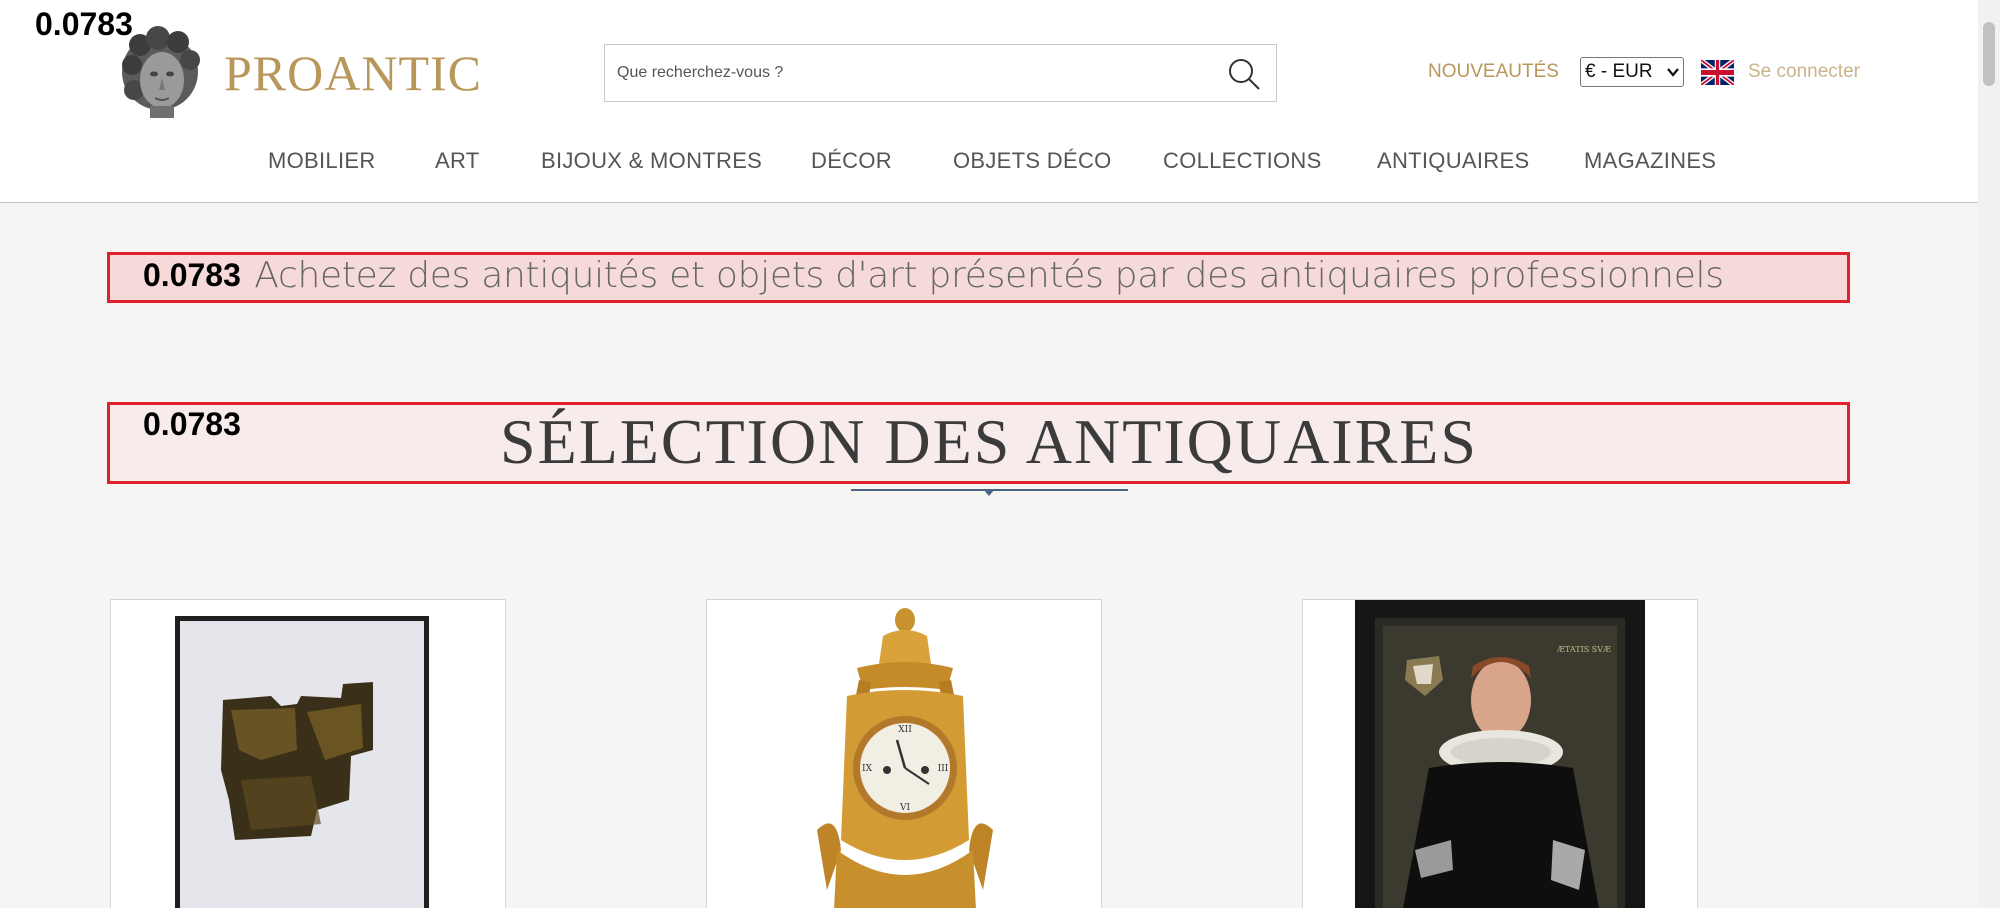  Describe the element at coordinates (1673, 72) in the screenshot. I see `chevron-down-icon` at that location.